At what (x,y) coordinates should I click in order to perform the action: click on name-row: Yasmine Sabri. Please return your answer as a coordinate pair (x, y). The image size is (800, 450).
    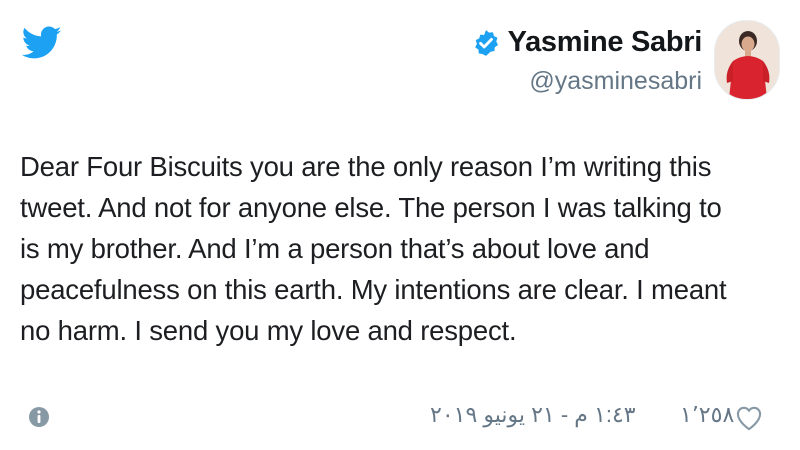
    Looking at the image, I should click on (587, 42).